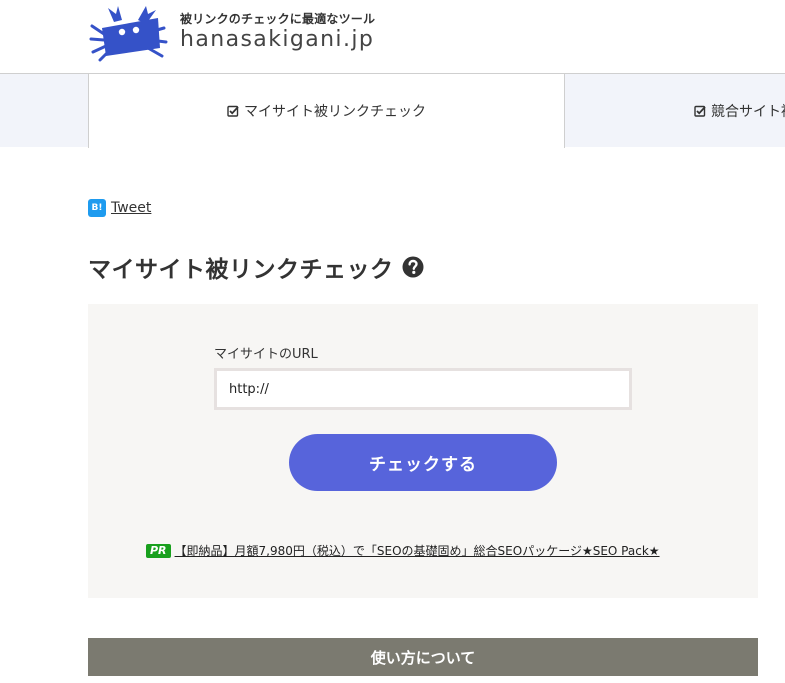 The image size is (785, 683). I want to click on tweet-link: Tweet, so click(131, 208).